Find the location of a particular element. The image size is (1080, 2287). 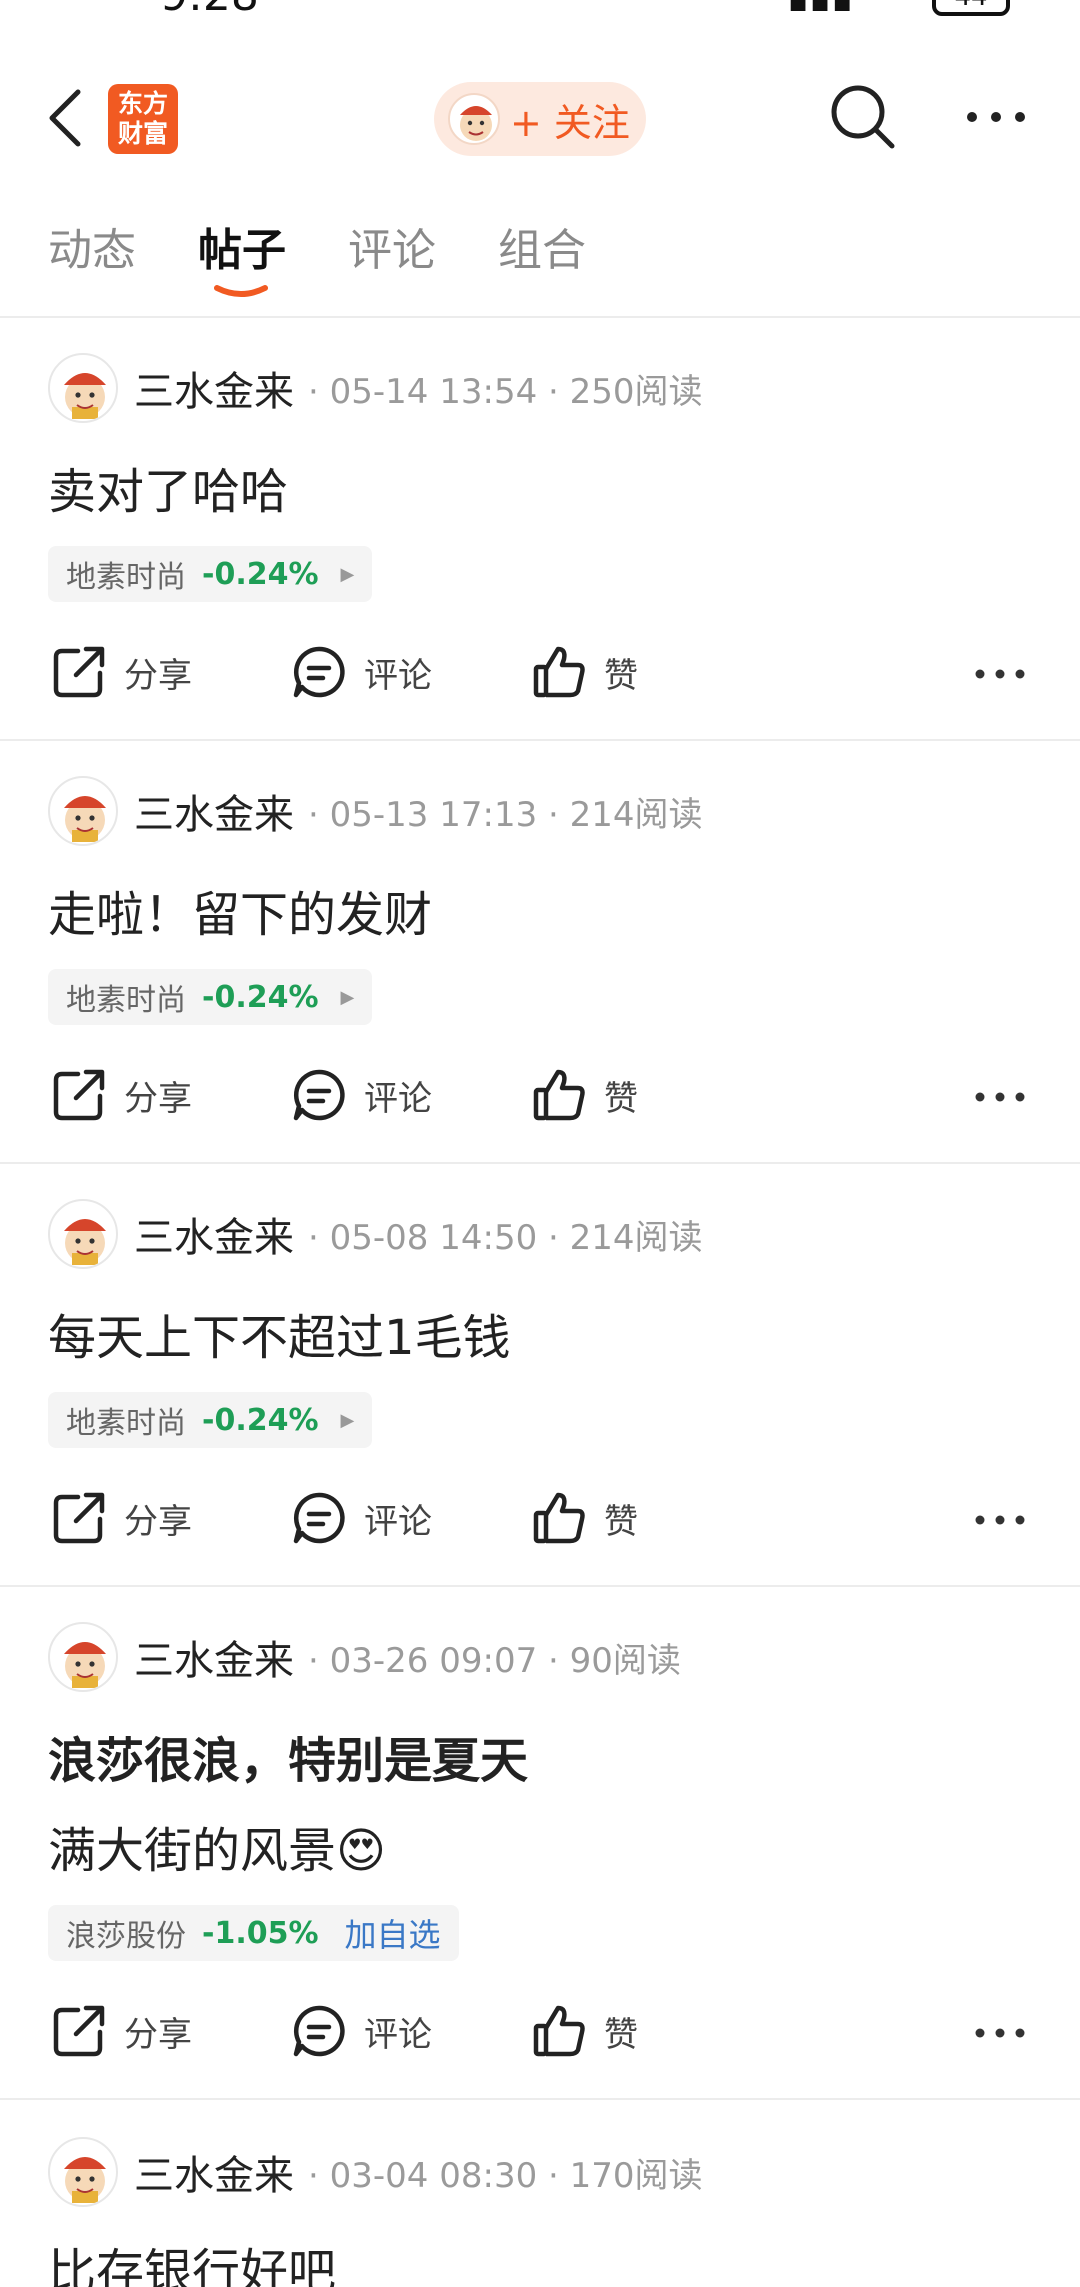

logo-line-2: 财富 is located at coordinates (142, 133).